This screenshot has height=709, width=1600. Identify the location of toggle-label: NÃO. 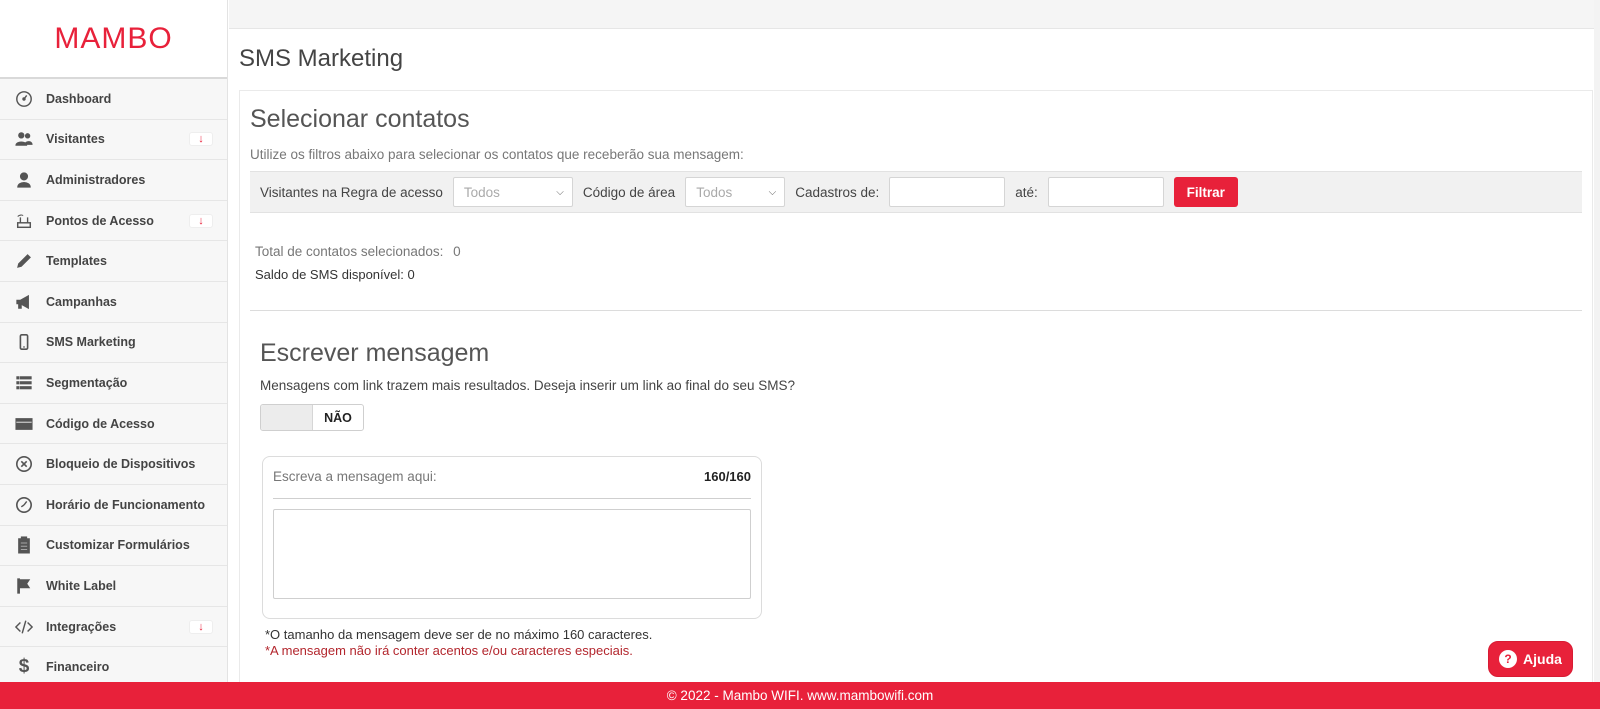
(338, 417).